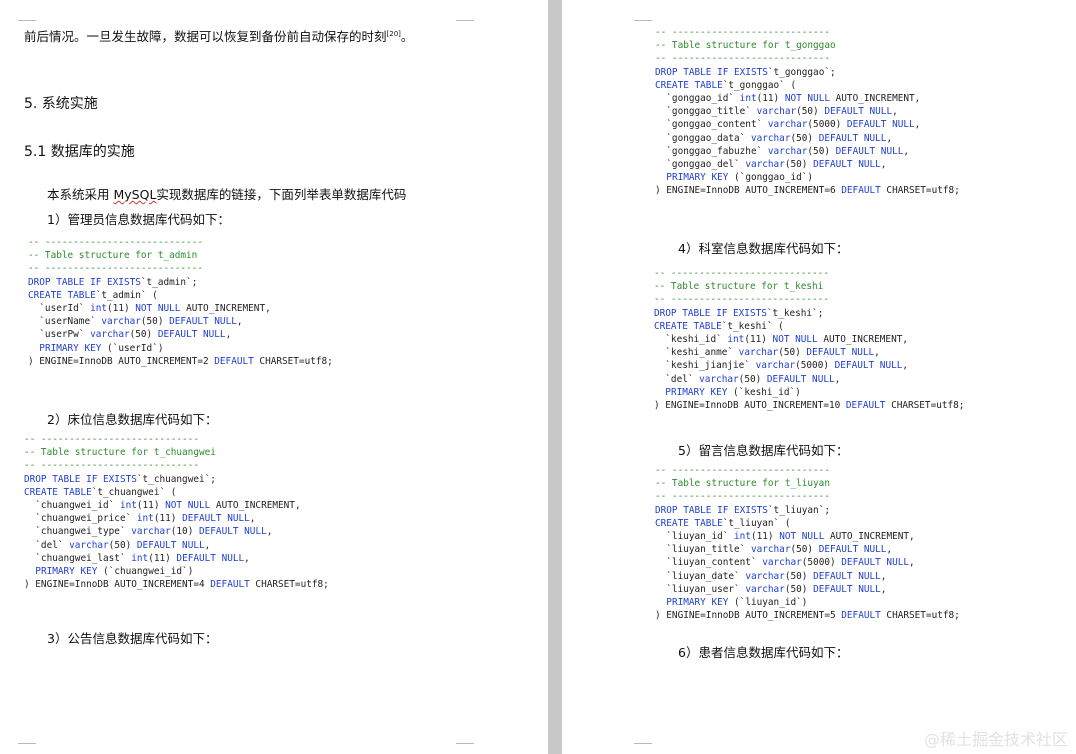 This screenshot has height=754, width=1076. What do you see at coordinates (745, 46) in the screenshot?
I see `code-line: -- Table structure for t_gonggao` at bounding box center [745, 46].